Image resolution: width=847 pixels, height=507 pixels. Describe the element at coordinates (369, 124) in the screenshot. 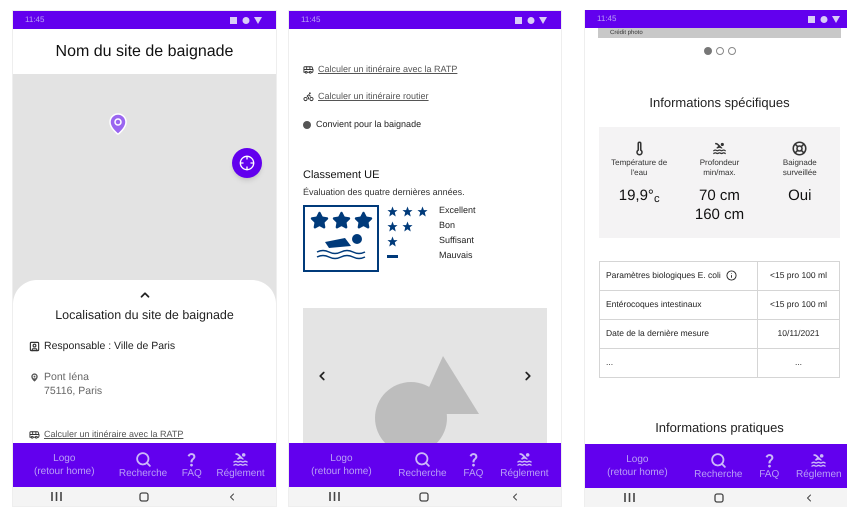

I see `bathing-status-text: Convient pour la baignade` at that location.